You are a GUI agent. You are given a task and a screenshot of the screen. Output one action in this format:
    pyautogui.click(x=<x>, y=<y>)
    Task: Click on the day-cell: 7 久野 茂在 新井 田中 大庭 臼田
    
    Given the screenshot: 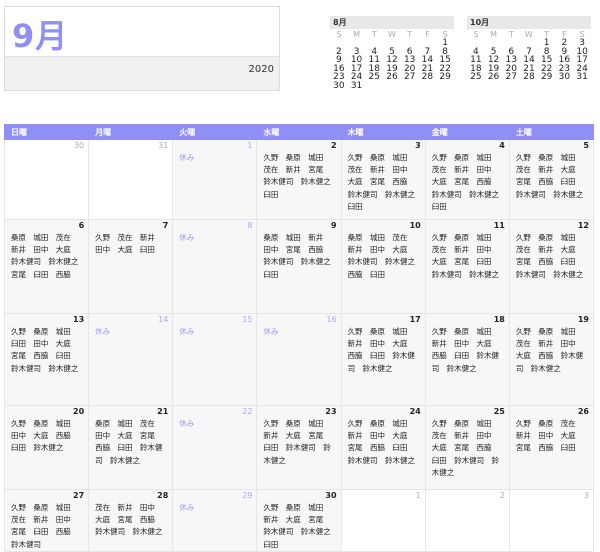 What is the action you would take?
    pyautogui.click(x=131, y=266)
    